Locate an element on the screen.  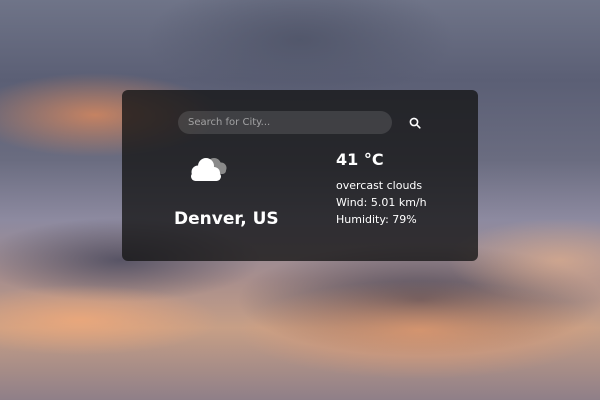
search-input is located at coordinates (285, 122).